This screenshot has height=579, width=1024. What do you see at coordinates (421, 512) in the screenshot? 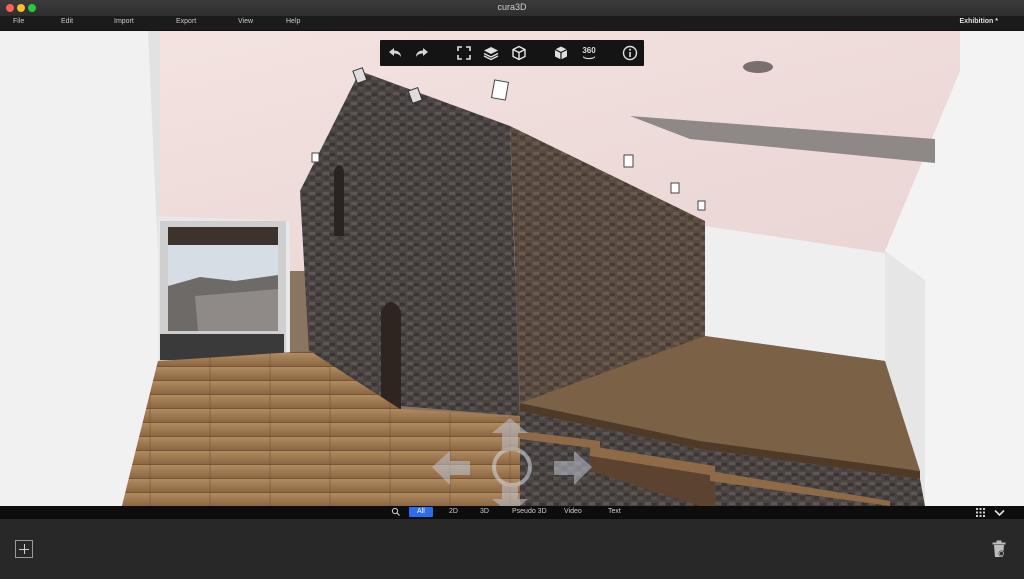
I see `mode-all: All` at bounding box center [421, 512].